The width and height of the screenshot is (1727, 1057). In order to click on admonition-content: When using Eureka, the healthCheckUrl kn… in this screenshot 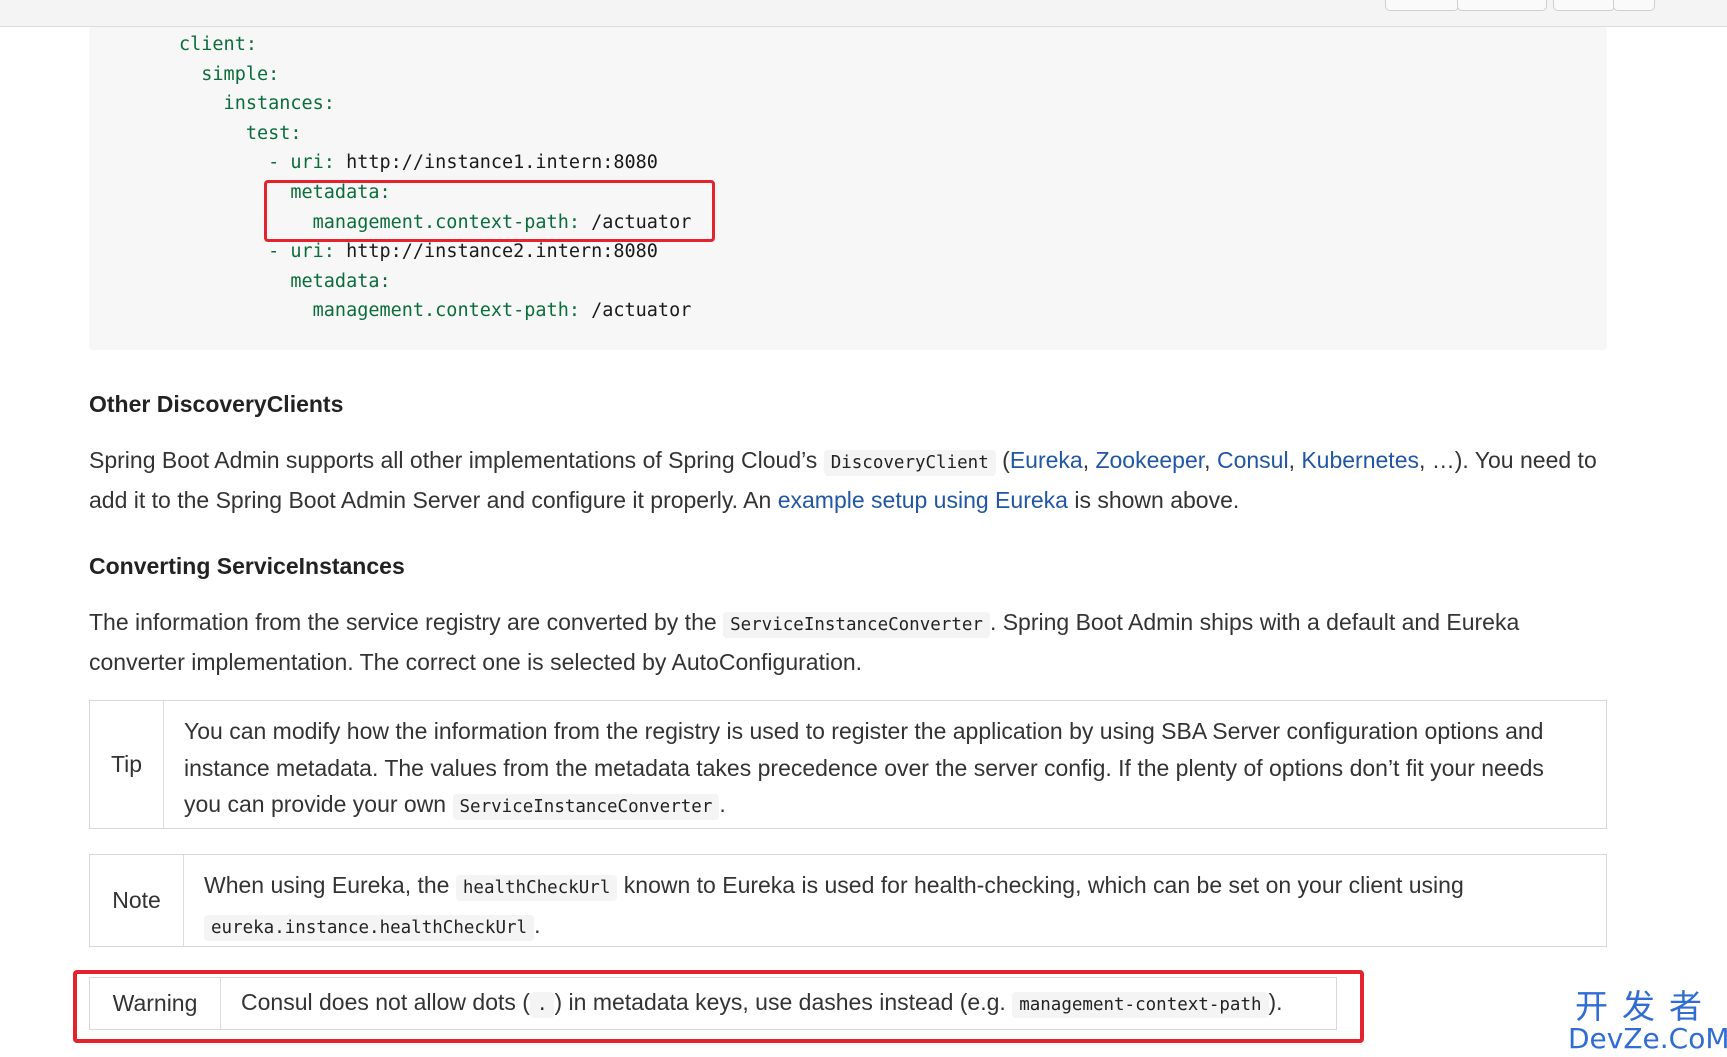, I will do `click(895, 900)`.